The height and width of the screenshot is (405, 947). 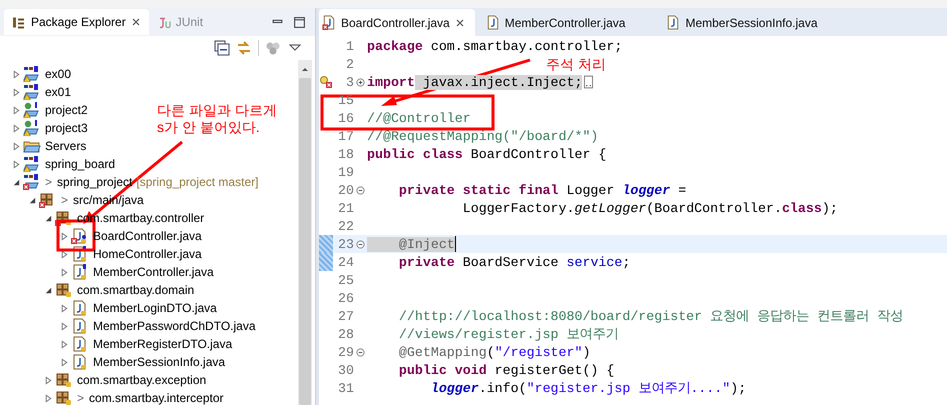 What do you see at coordinates (66, 128) in the screenshot?
I see `tree-item: project3` at bounding box center [66, 128].